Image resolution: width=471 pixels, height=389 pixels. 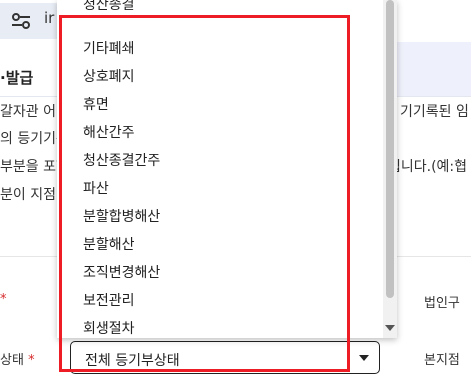 What do you see at coordinates (109, 244) in the screenshot?
I see `dropdown-option: 분할해산` at bounding box center [109, 244].